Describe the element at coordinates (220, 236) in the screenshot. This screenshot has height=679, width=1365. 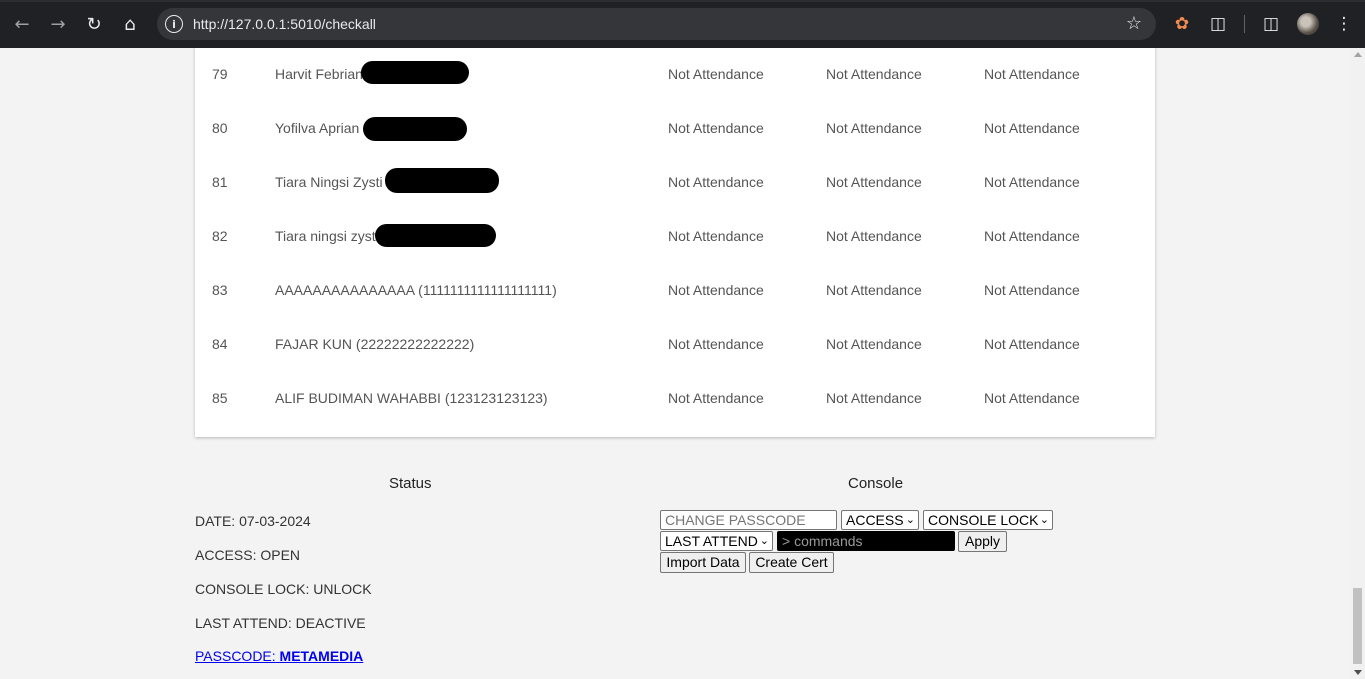
I see `row-number: 82` at that location.